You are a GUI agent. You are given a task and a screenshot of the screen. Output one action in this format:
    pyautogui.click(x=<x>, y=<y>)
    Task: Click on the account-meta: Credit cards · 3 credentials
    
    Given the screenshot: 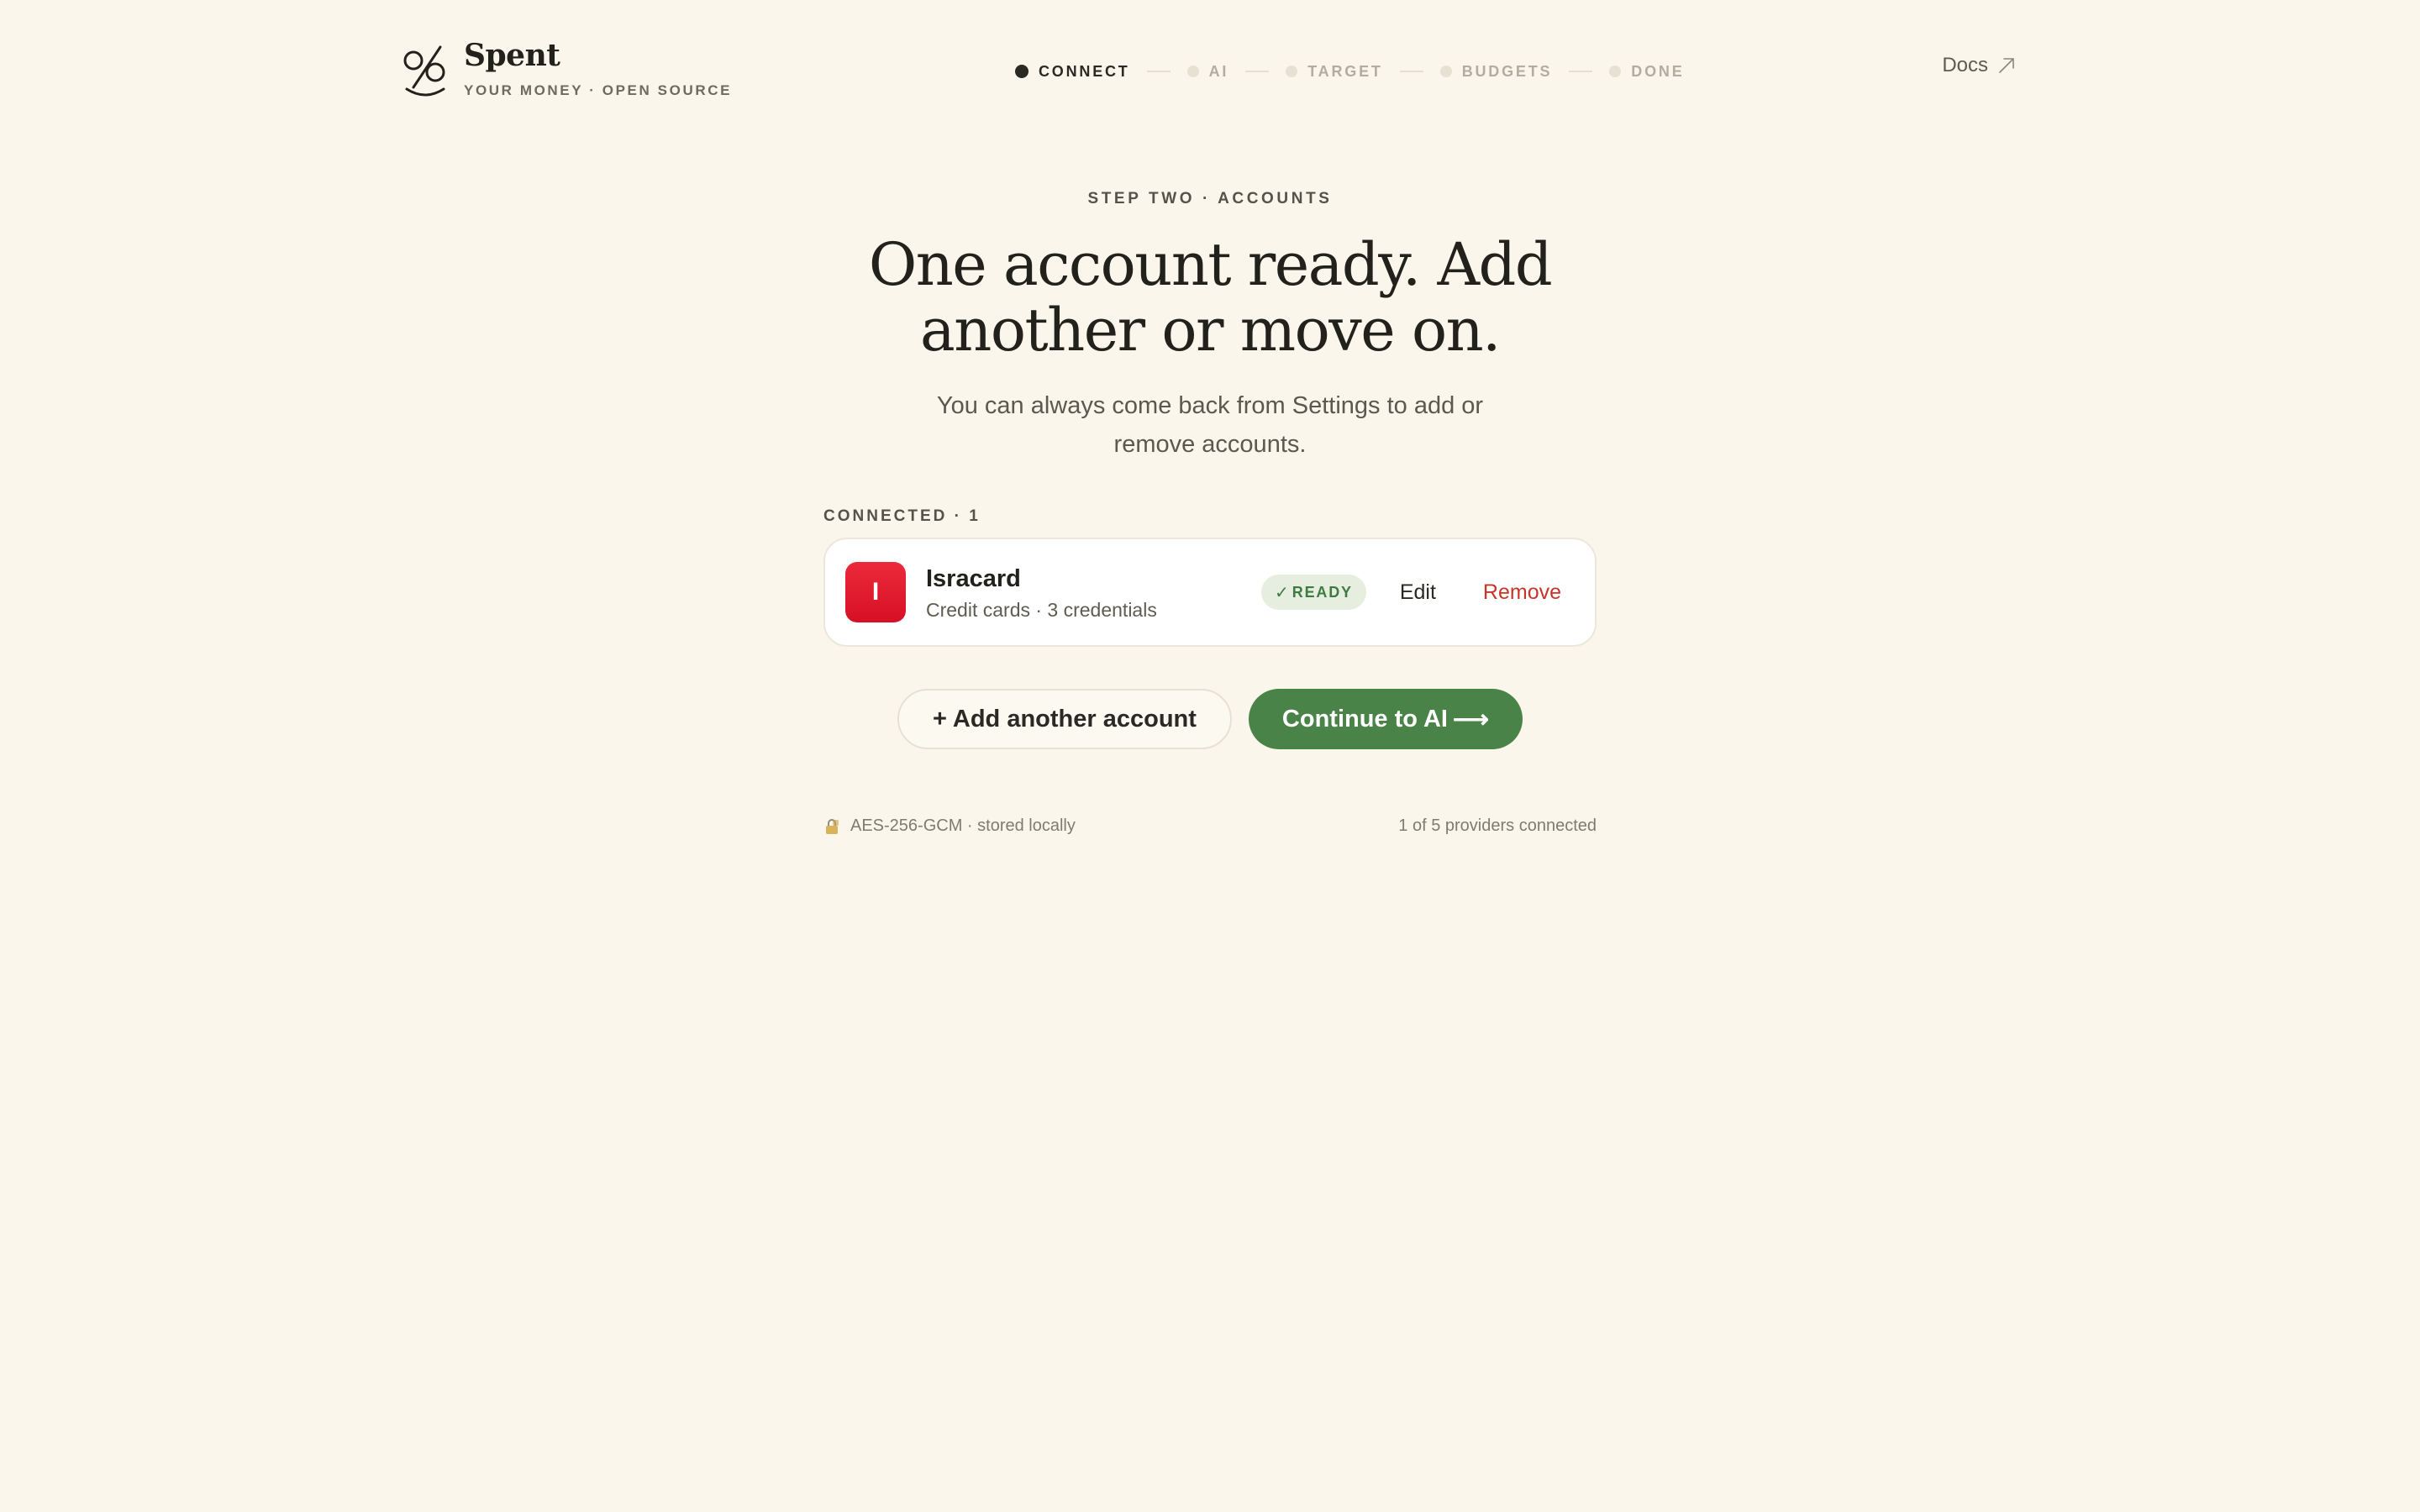 What is the action you would take?
    pyautogui.click(x=1042, y=609)
    